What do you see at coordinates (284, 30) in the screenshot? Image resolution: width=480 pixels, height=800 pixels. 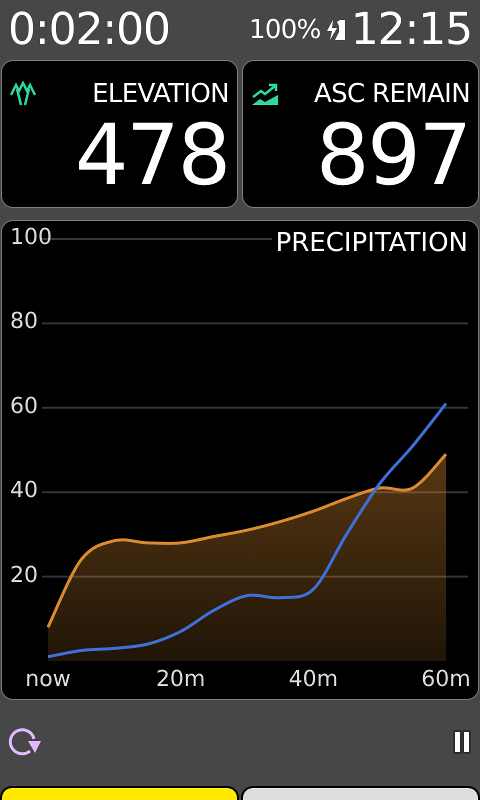 I see `battery-percent: 100%` at bounding box center [284, 30].